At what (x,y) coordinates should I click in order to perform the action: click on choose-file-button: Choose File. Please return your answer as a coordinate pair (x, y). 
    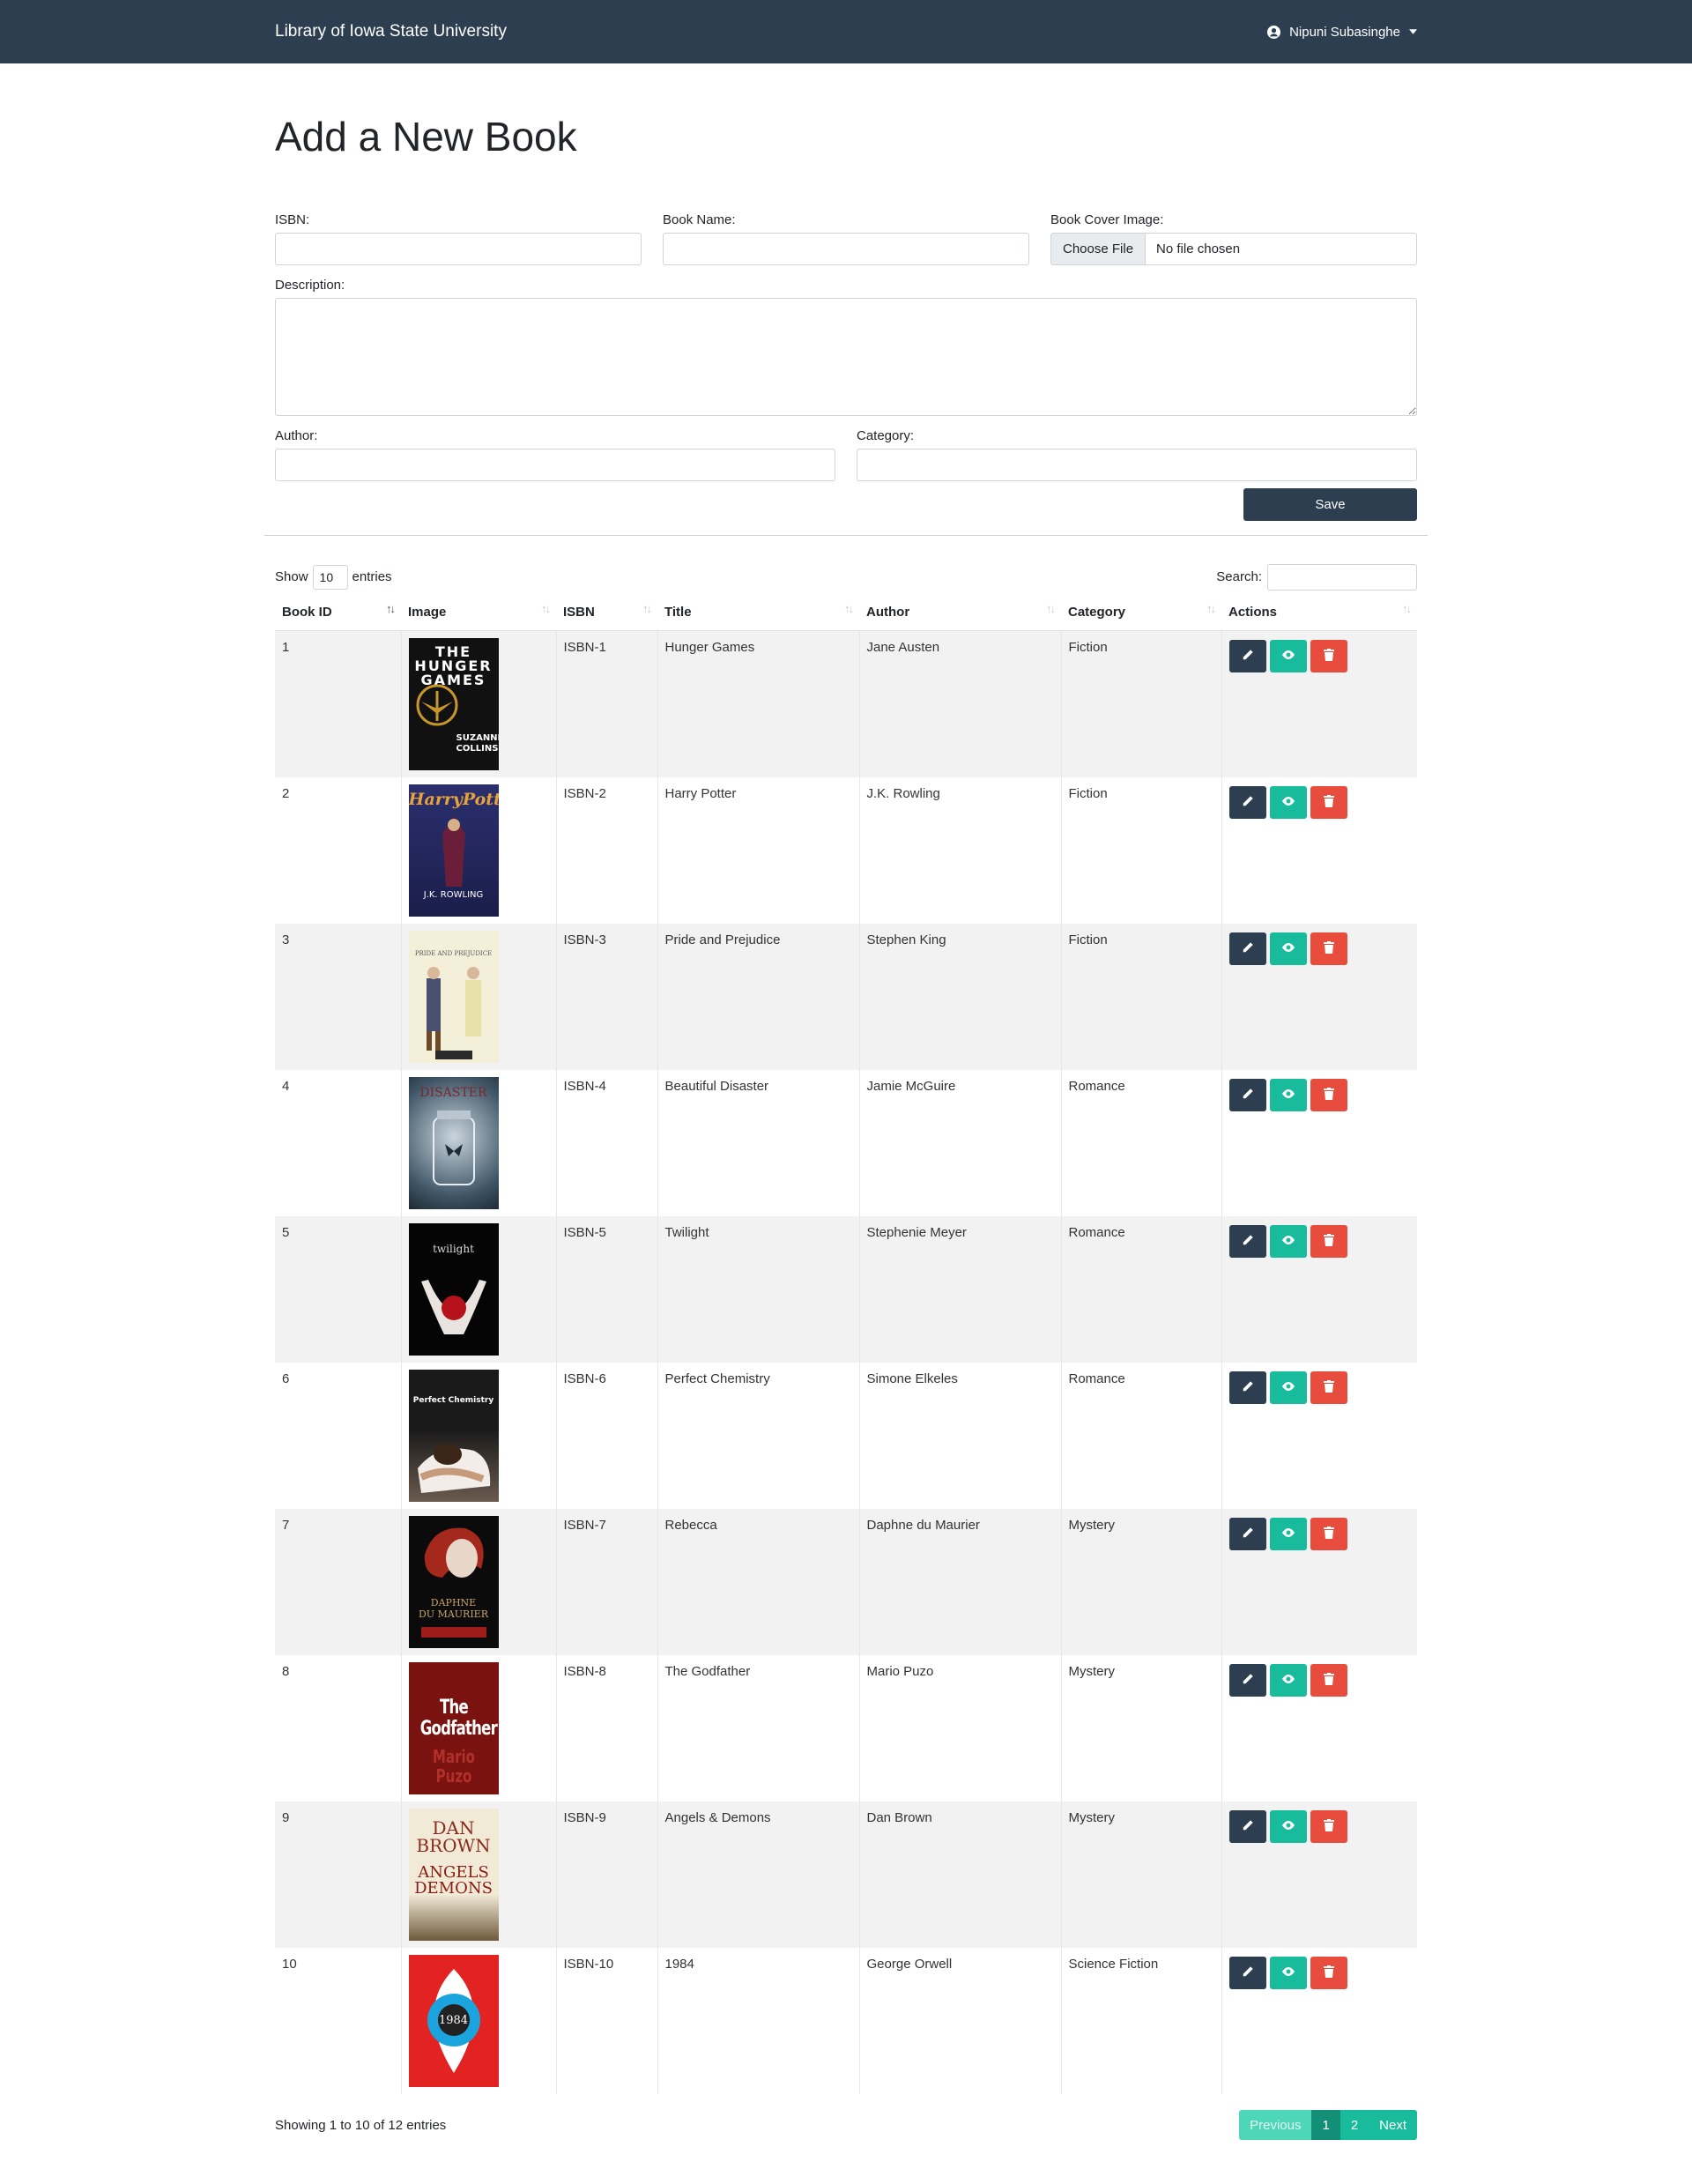
    Looking at the image, I should click on (1099, 248).